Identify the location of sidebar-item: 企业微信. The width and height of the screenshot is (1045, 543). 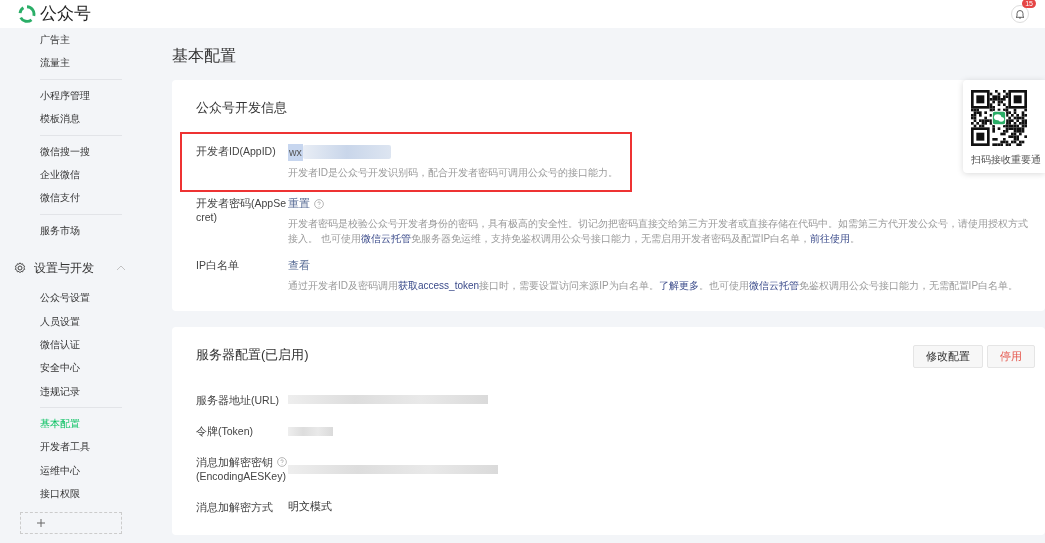
(95, 174).